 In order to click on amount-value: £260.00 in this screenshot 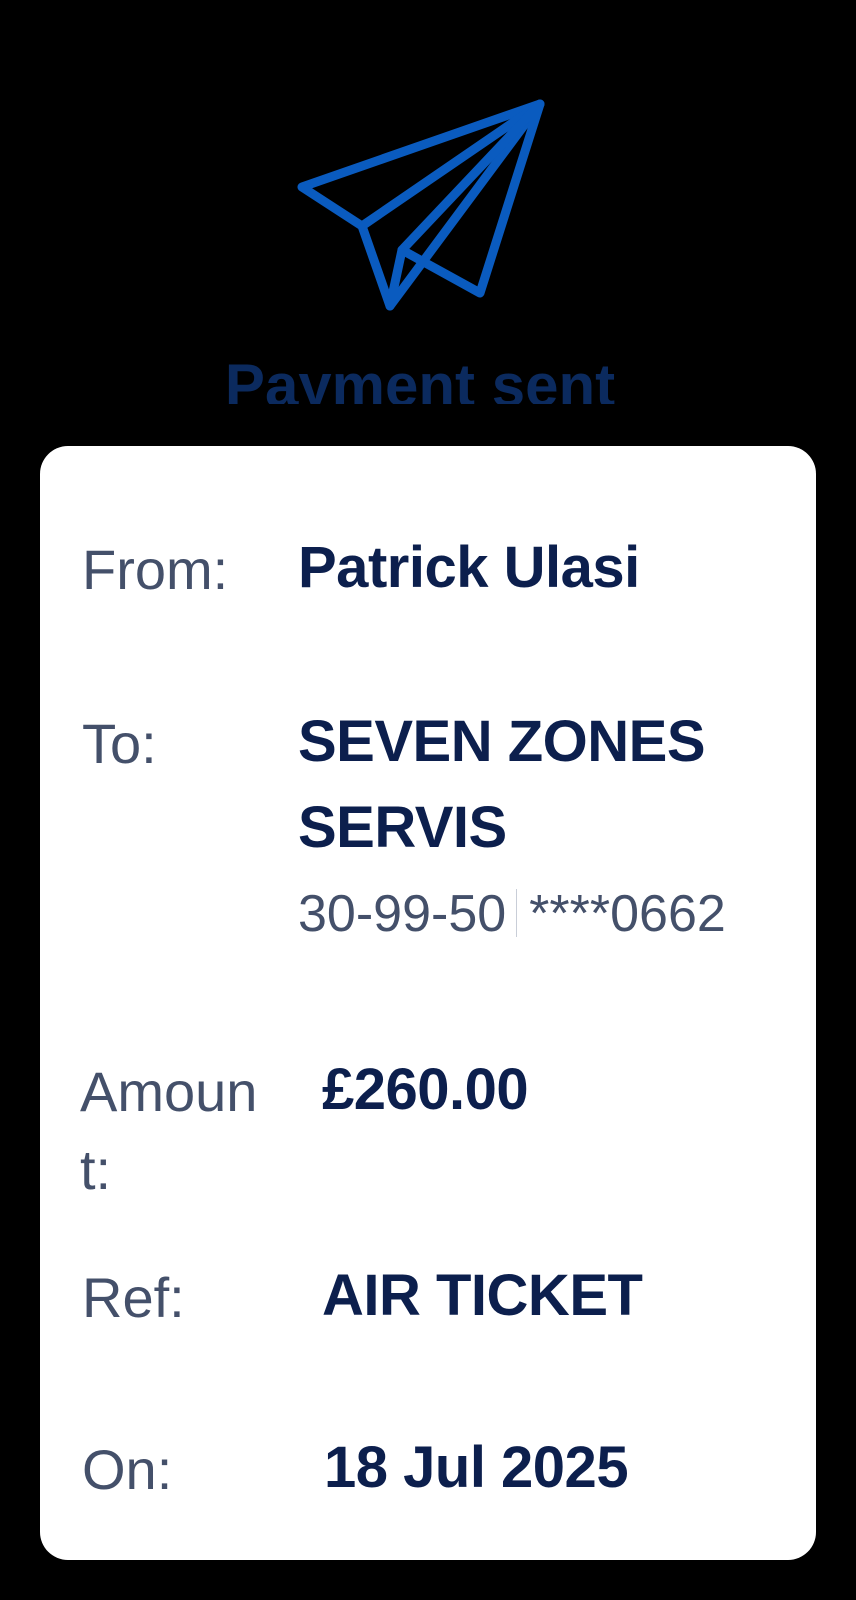, I will do `click(425, 1089)`.